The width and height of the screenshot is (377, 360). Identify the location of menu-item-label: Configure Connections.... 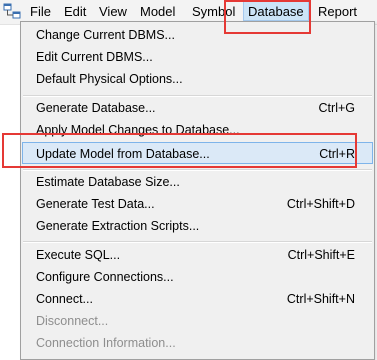
(105, 277).